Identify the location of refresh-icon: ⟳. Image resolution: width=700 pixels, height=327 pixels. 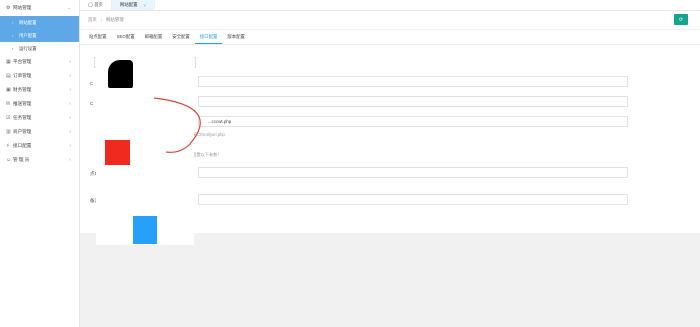
(681, 19).